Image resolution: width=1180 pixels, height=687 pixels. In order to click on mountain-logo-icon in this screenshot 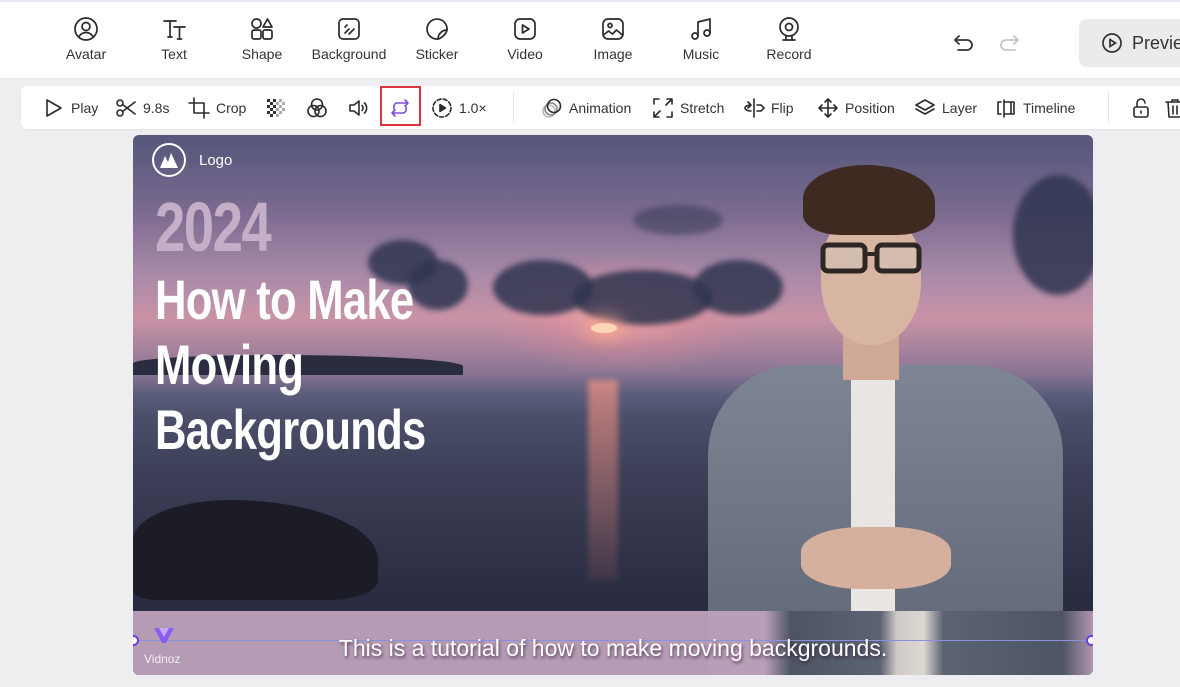, I will do `click(169, 160)`.